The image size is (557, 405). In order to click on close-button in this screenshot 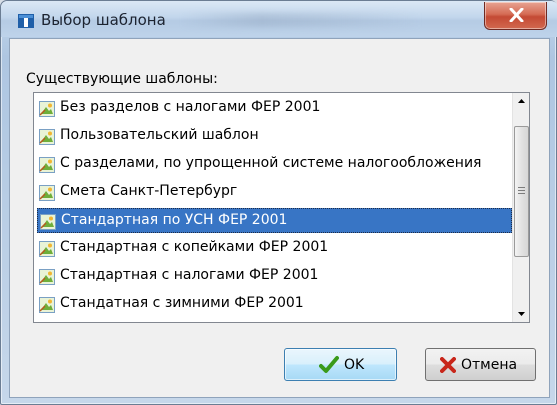, I will do `click(515, 16)`.